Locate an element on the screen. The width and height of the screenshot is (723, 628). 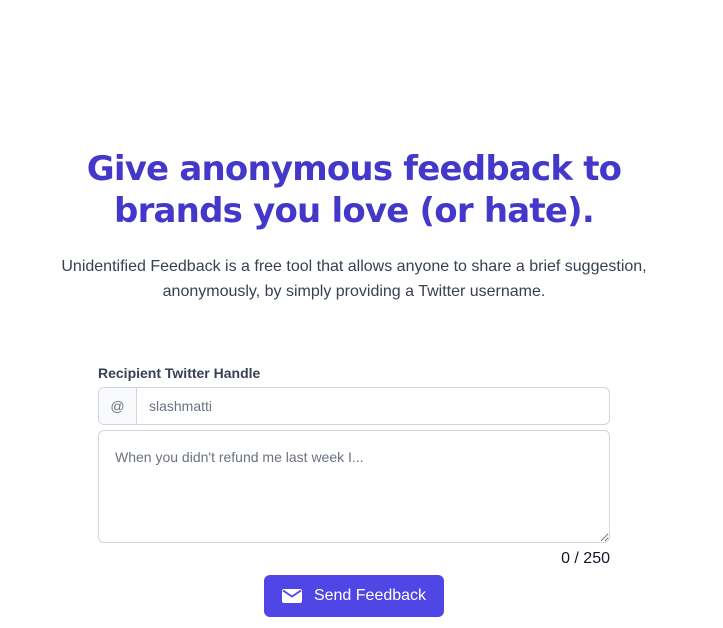
send-feedback-button: Send Feedback is located at coordinates (354, 596).